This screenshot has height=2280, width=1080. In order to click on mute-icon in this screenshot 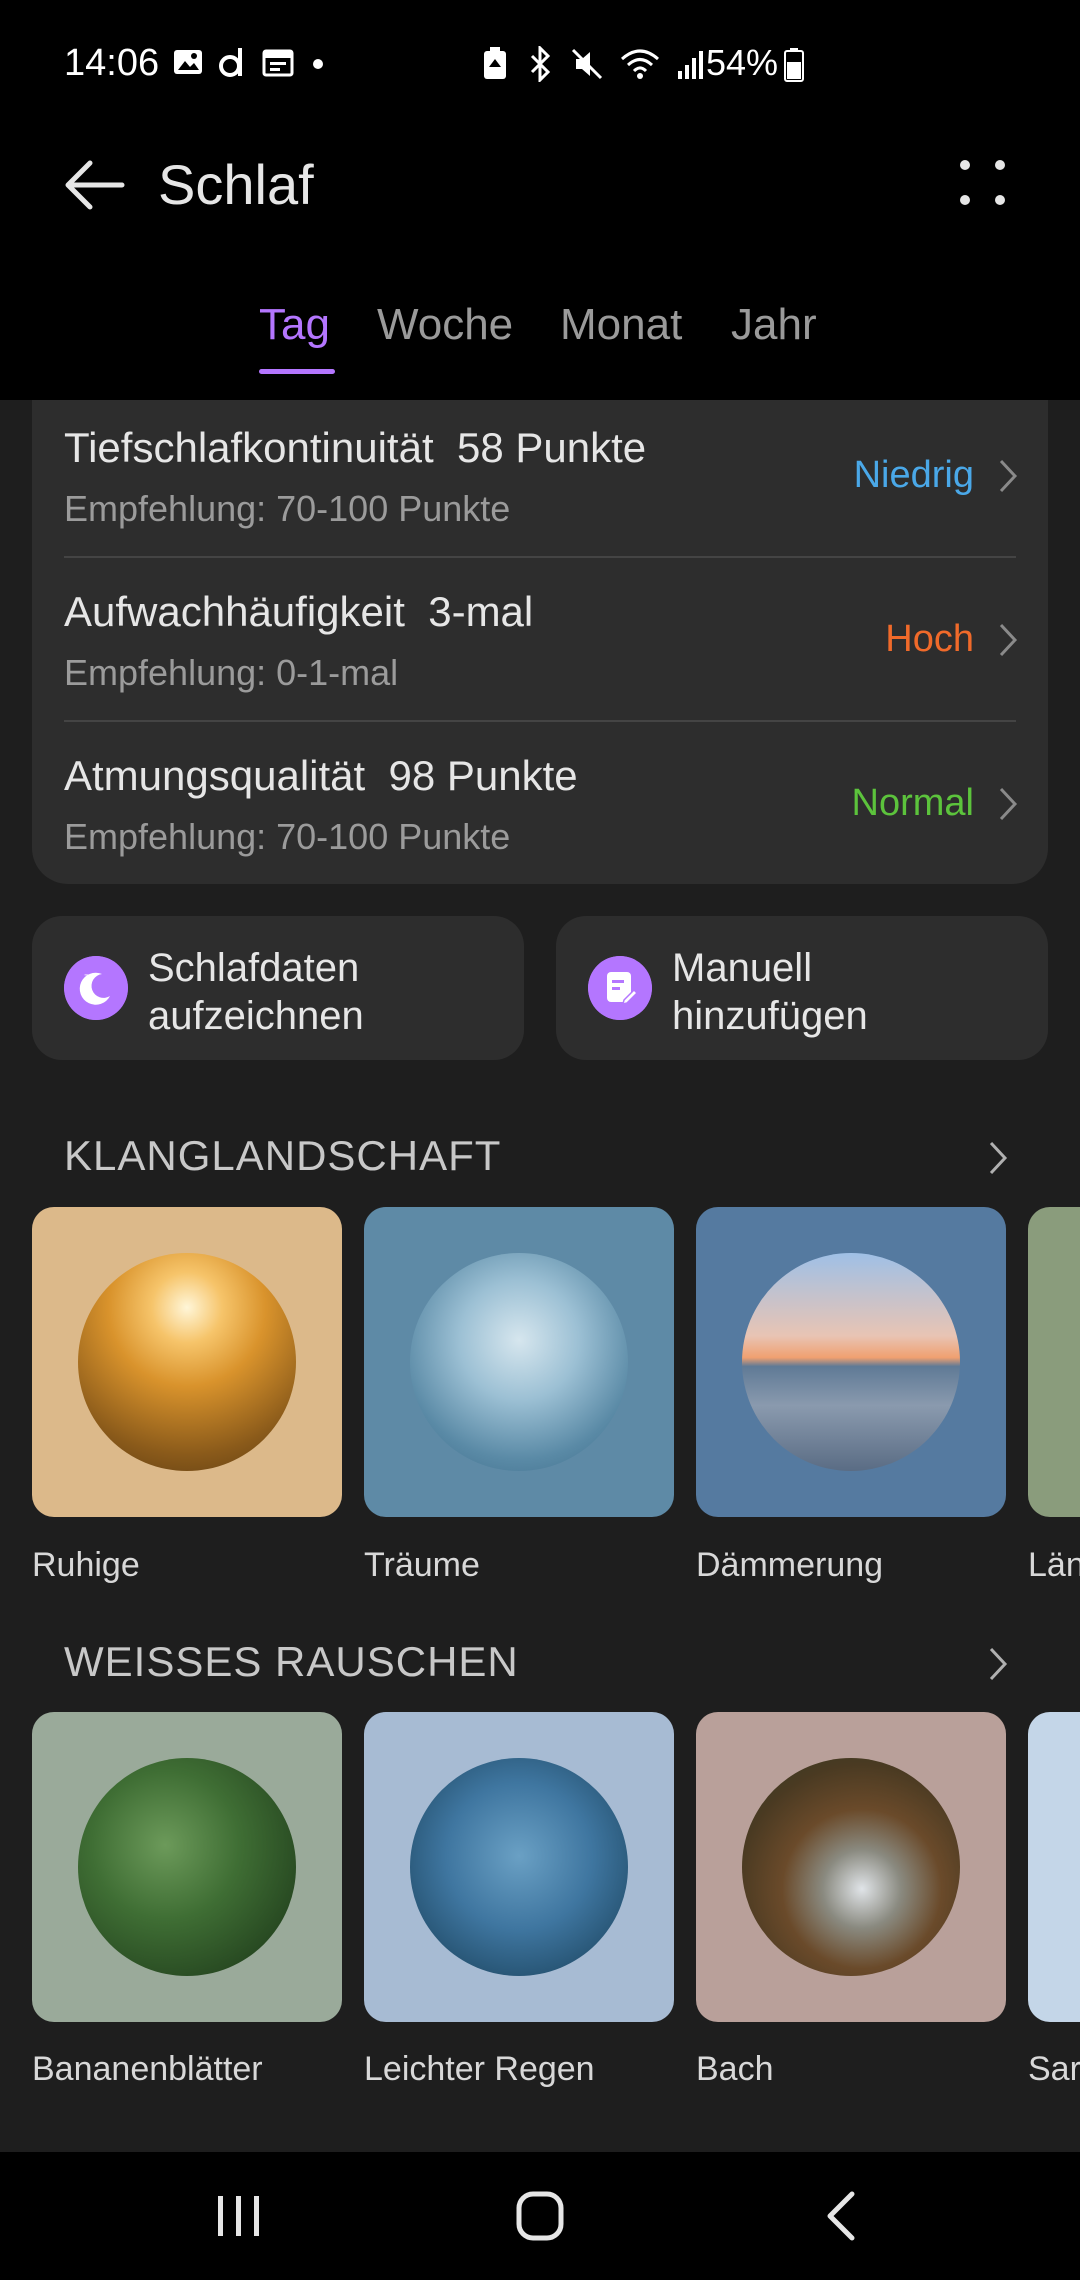, I will do `click(587, 64)`.